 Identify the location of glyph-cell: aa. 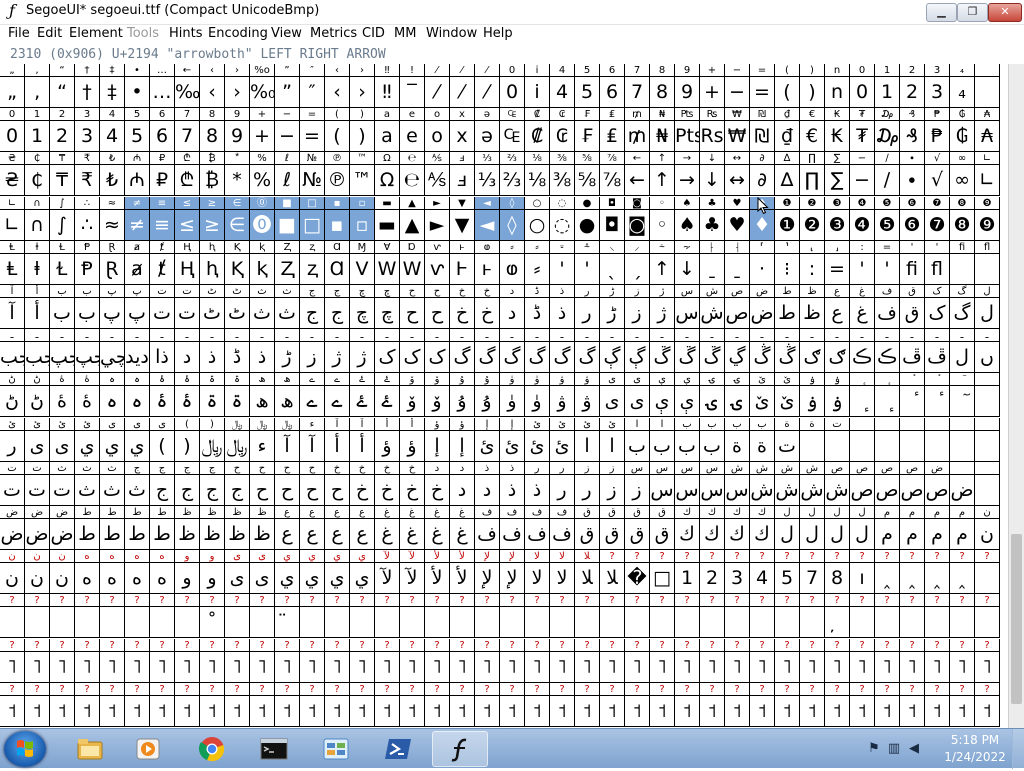
(387, 130).